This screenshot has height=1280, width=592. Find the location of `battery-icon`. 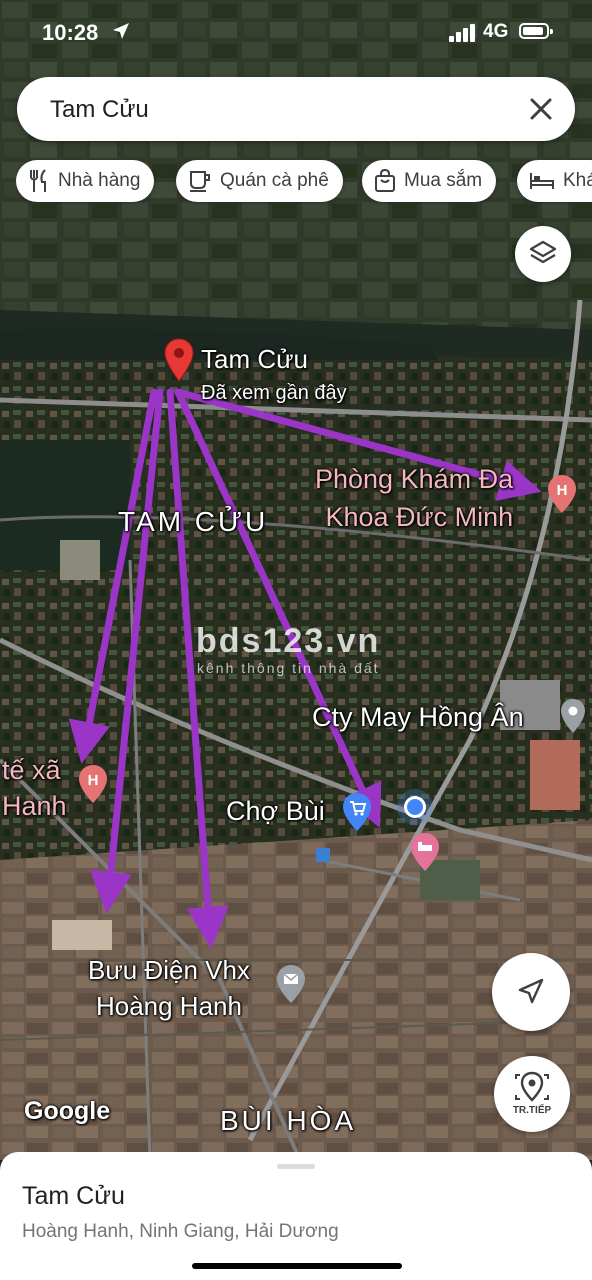

battery-icon is located at coordinates (536, 31).